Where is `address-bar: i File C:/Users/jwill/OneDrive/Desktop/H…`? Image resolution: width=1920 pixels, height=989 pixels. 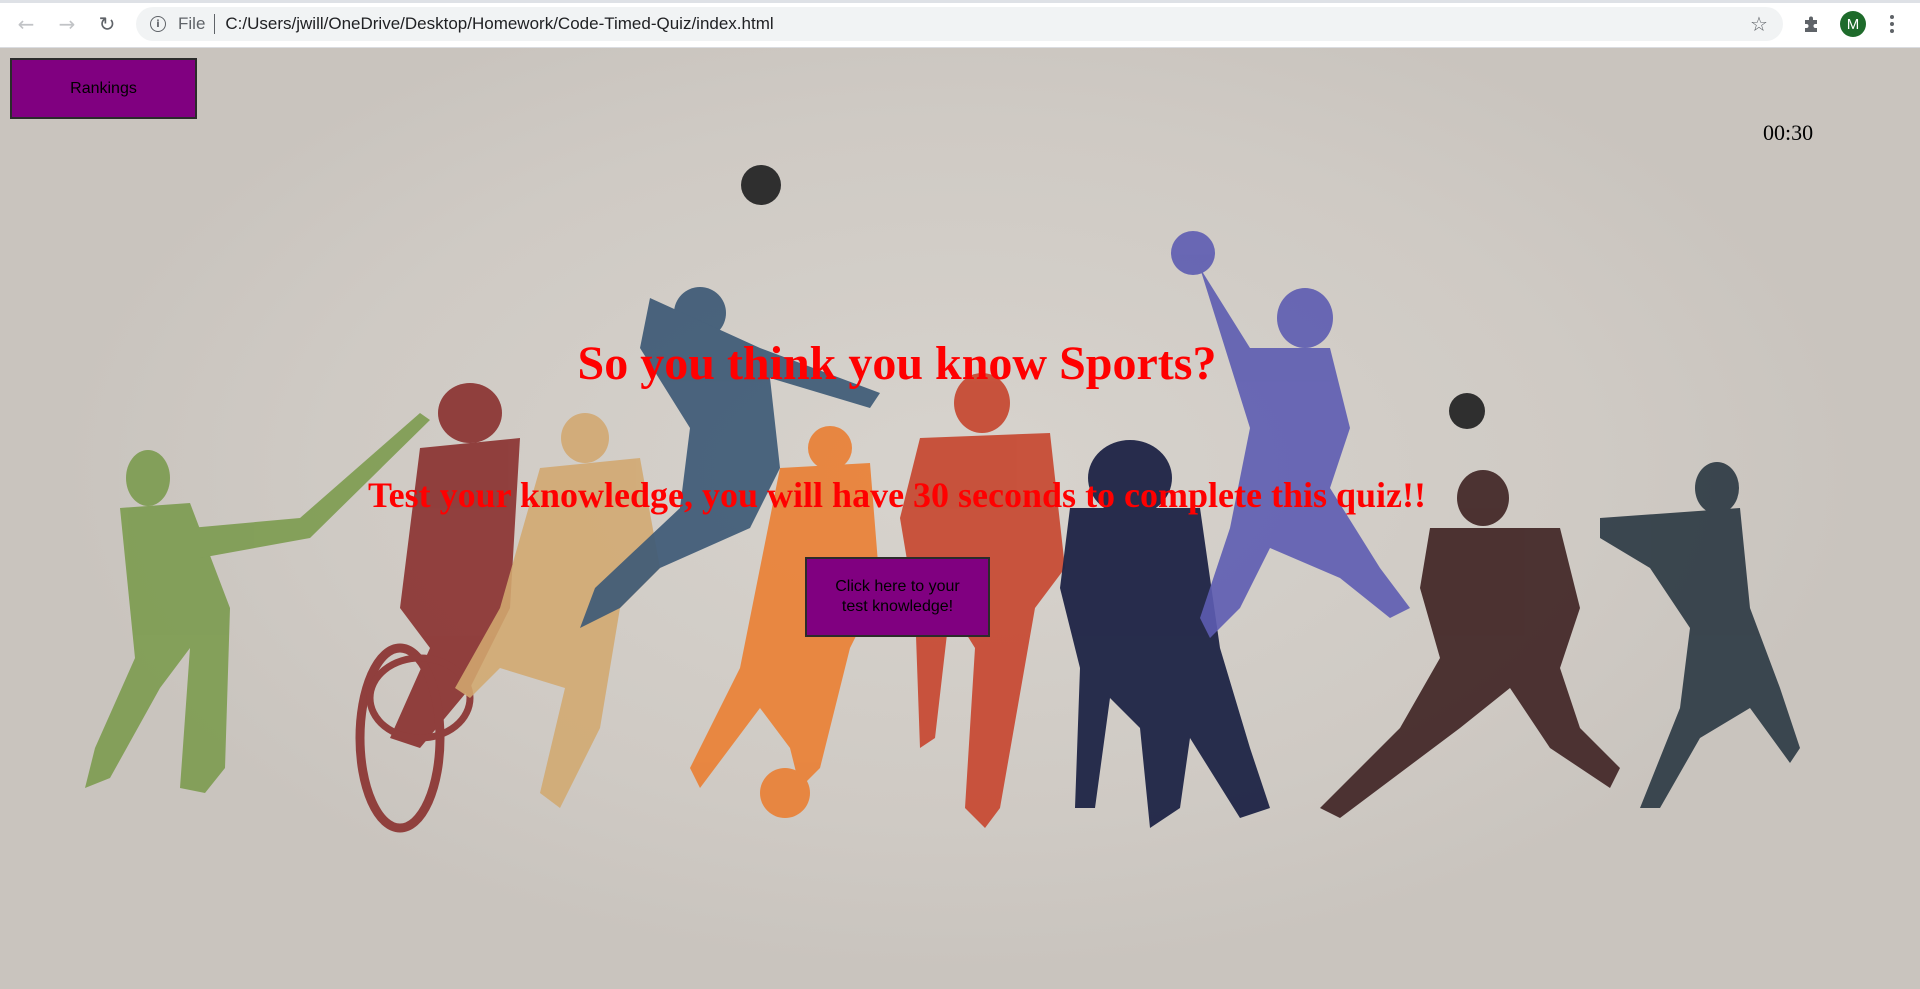
address-bar: i File C:/Users/jwill/OneDrive/Desktop/H… is located at coordinates (959, 24).